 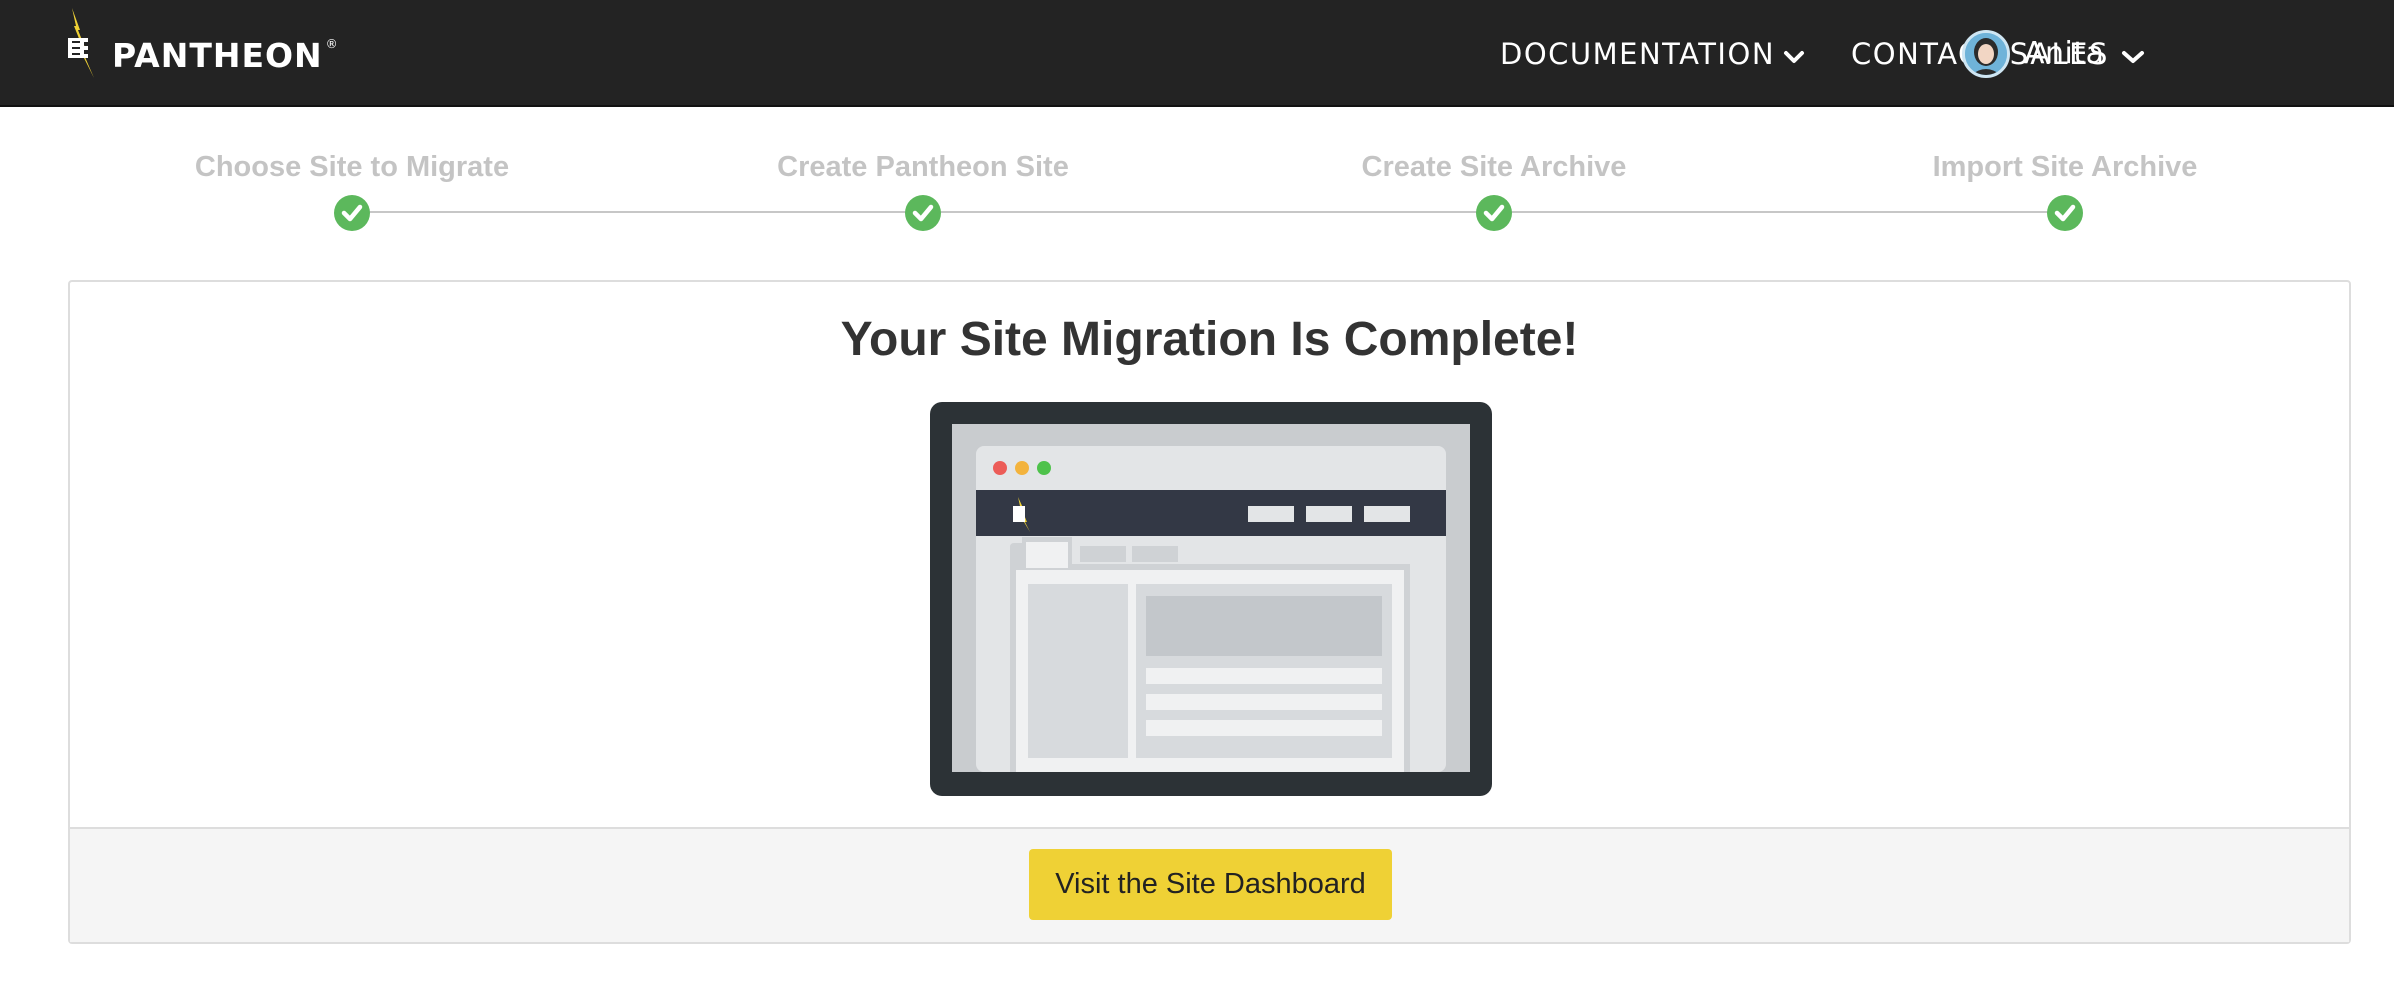 What do you see at coordinates (1208, 212) in the screenshot?
I see `stepper-connector-line` at bounding box center [1208, 212].